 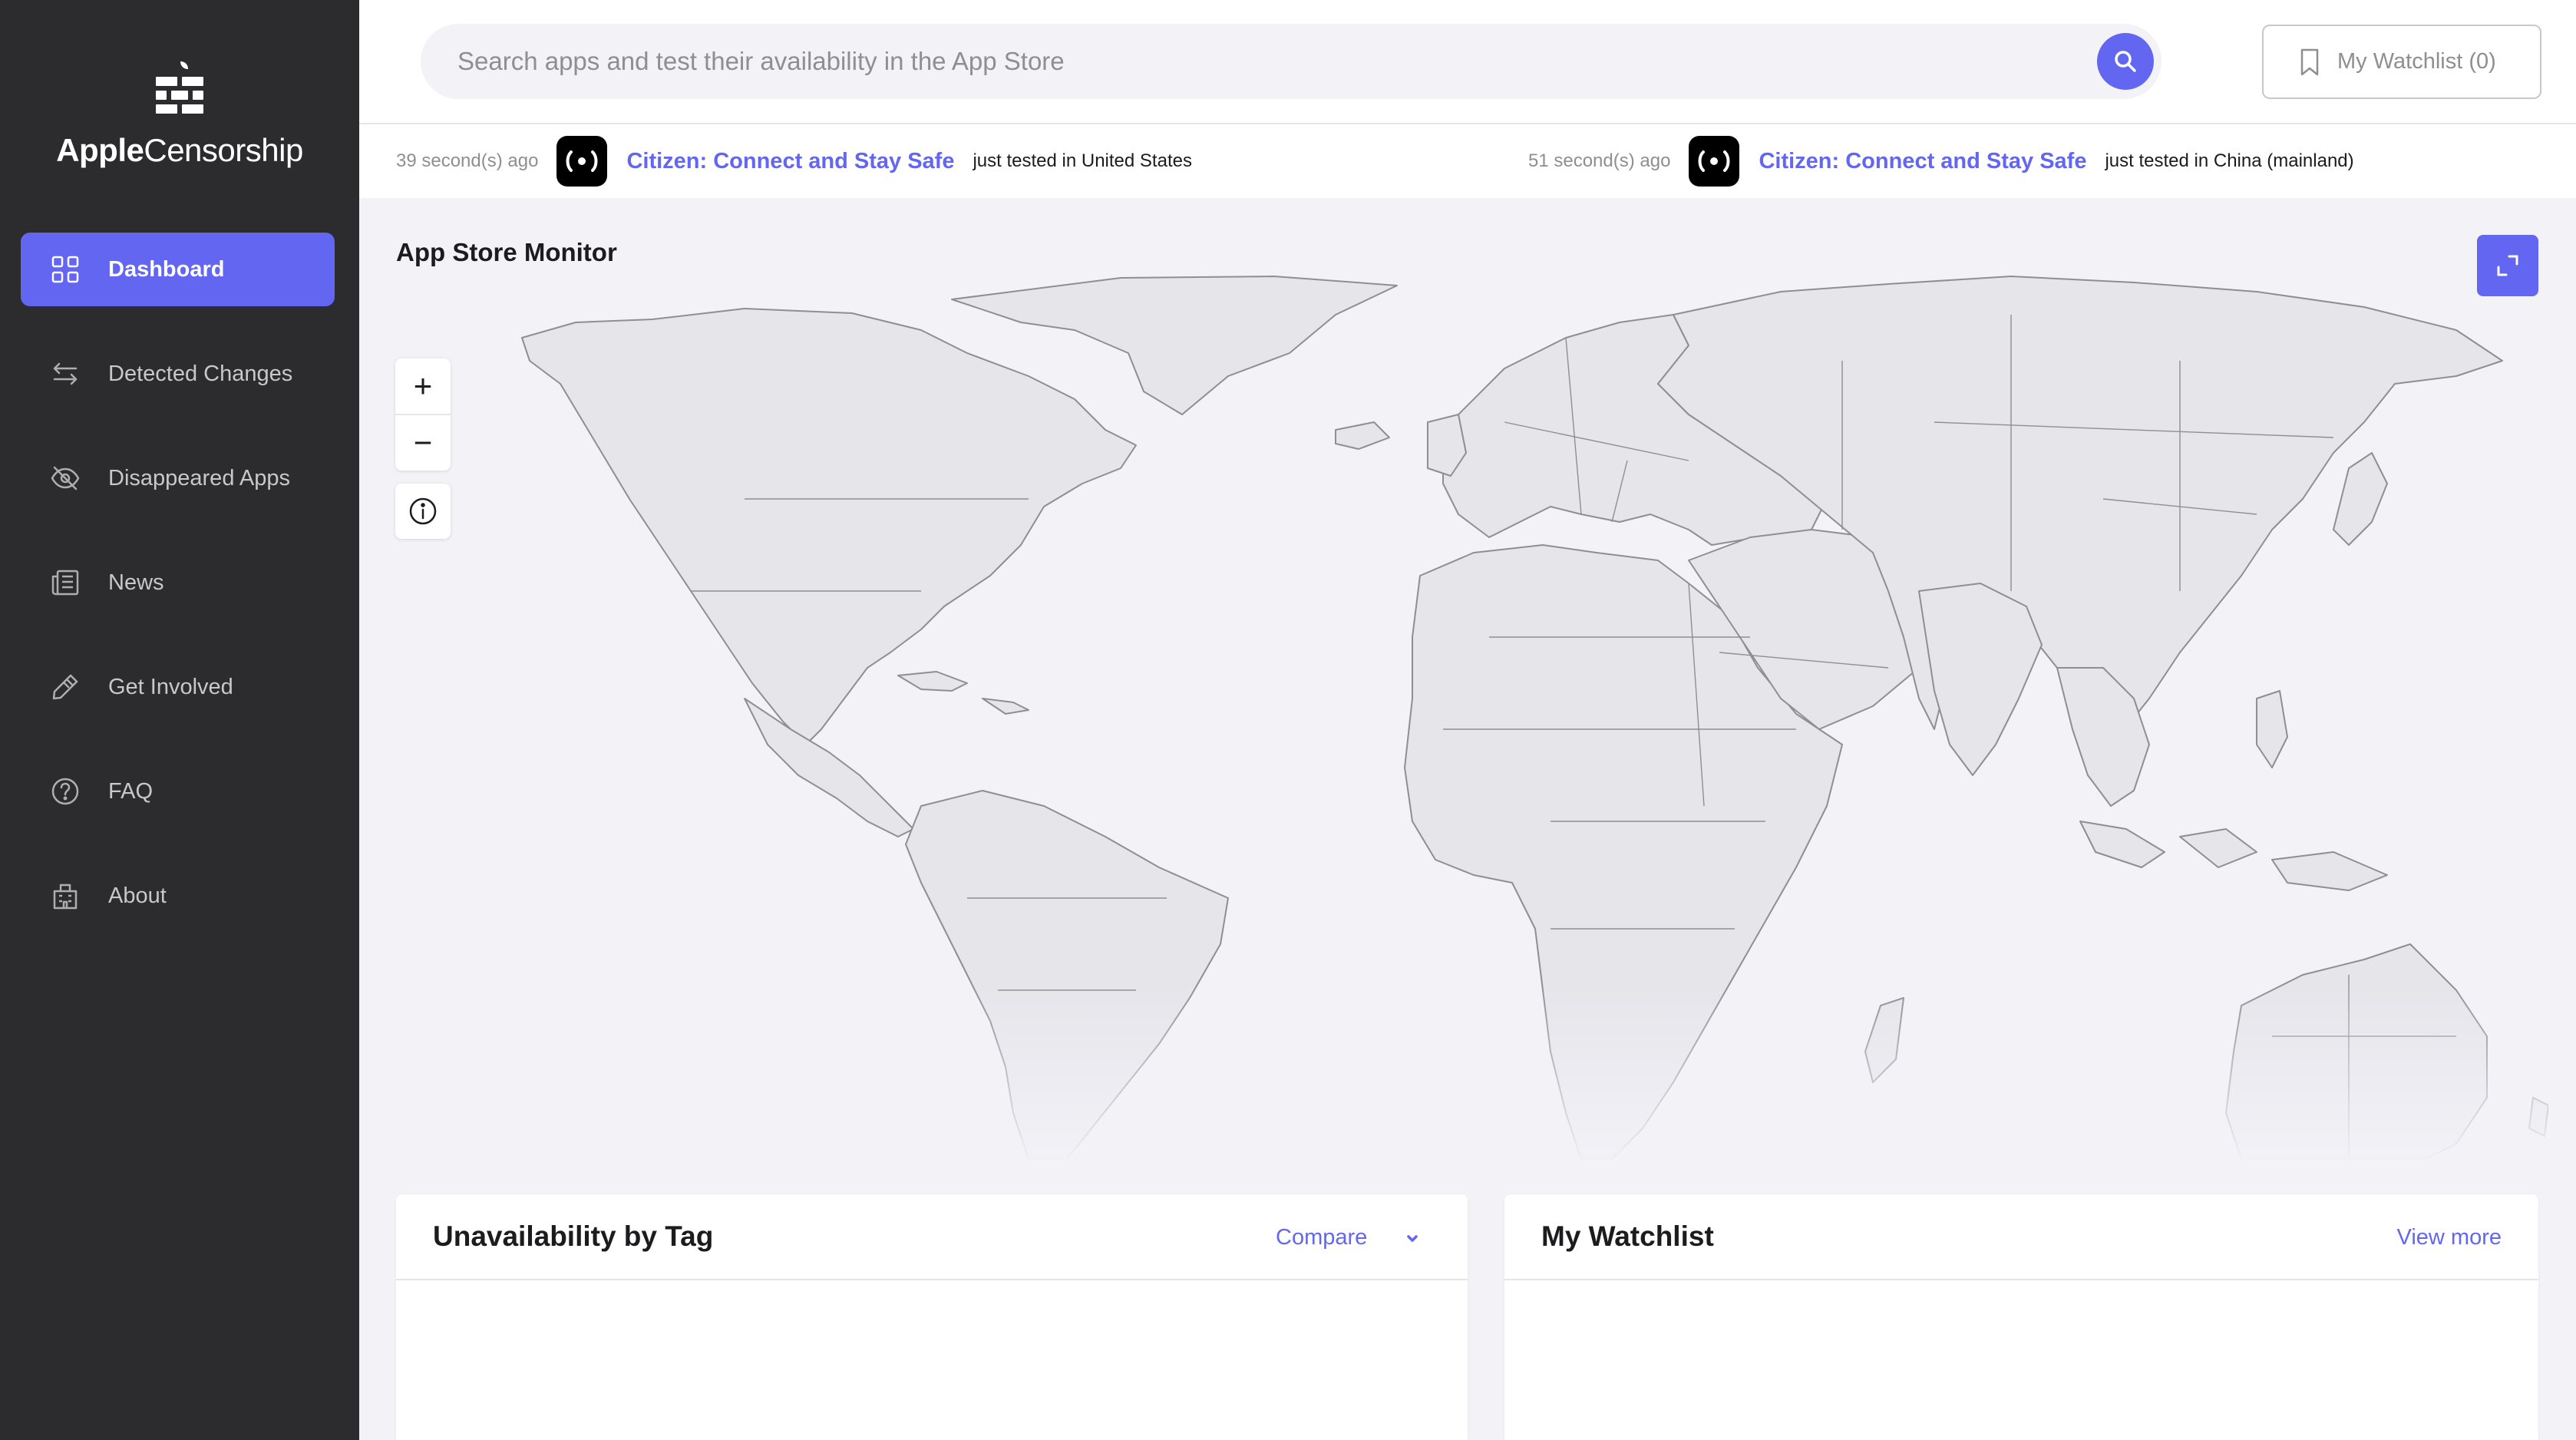 What do you see at coordinates (506, 252) in the screenshot?
I see `map-title: App Store Monitor` at bounding box center [506, 252].